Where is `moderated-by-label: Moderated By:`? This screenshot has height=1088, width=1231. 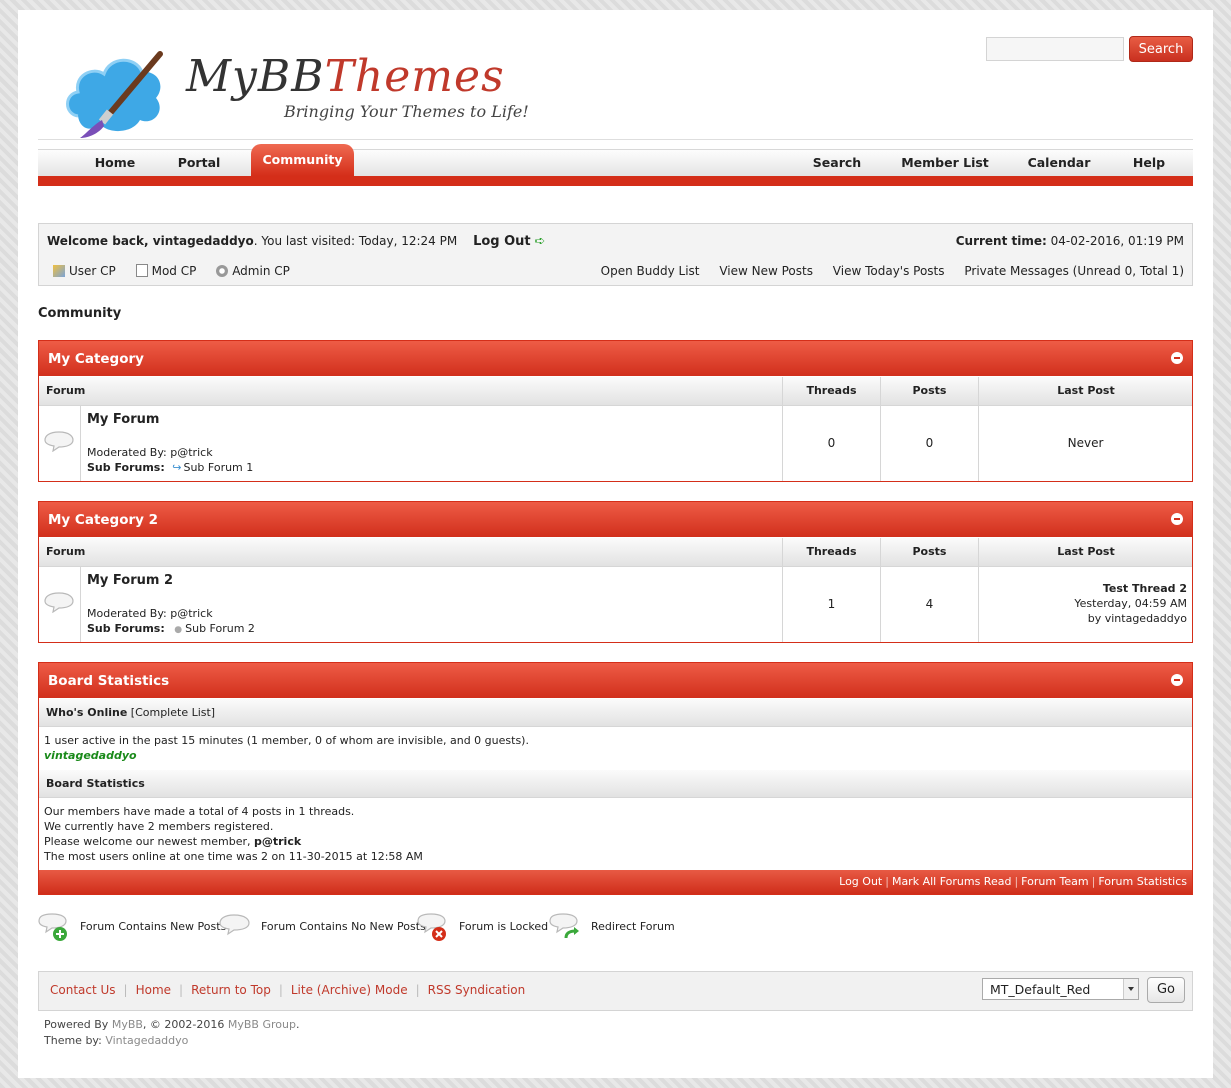 moderated-by-label: Moderated By: is located at coordinates (127, 452).